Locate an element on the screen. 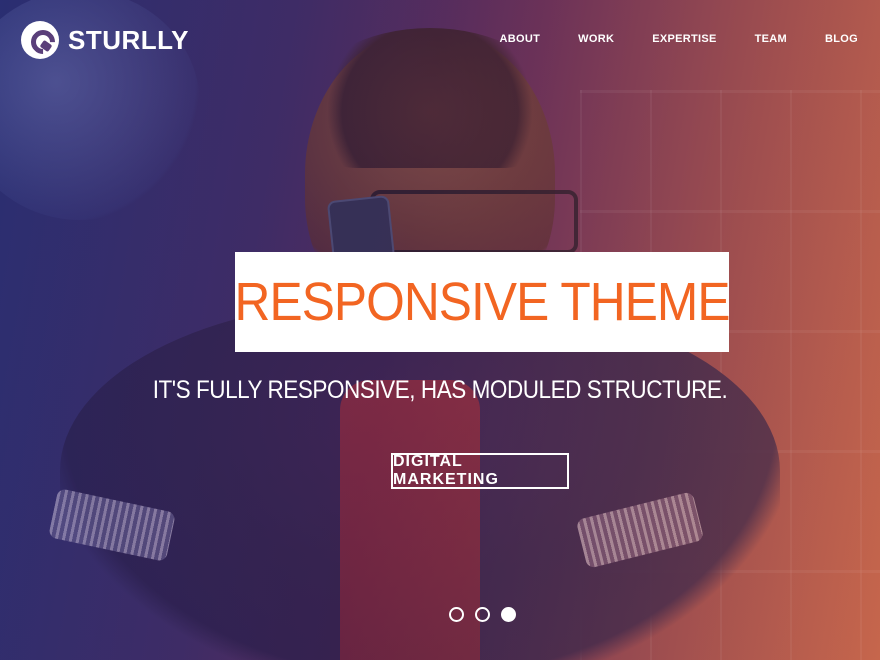 Image resolution: width=880 pixels, height=660 pixels. slider-pagination is located at coordinates (482, 614).